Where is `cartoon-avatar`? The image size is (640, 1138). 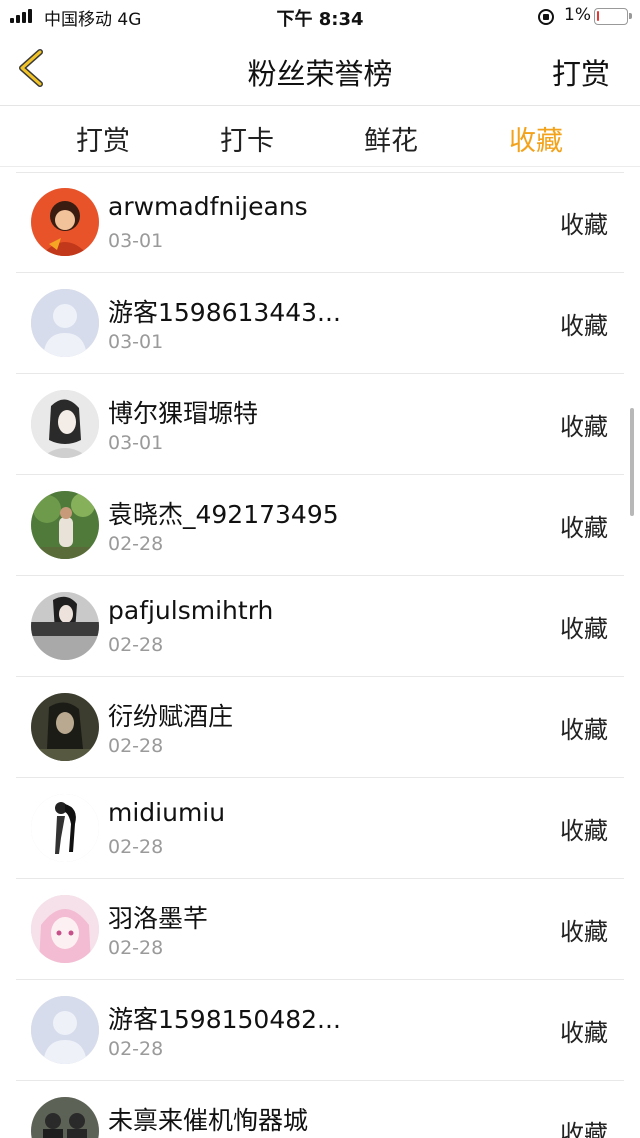 cartoon-avatar is located at coordinates (65, 222).